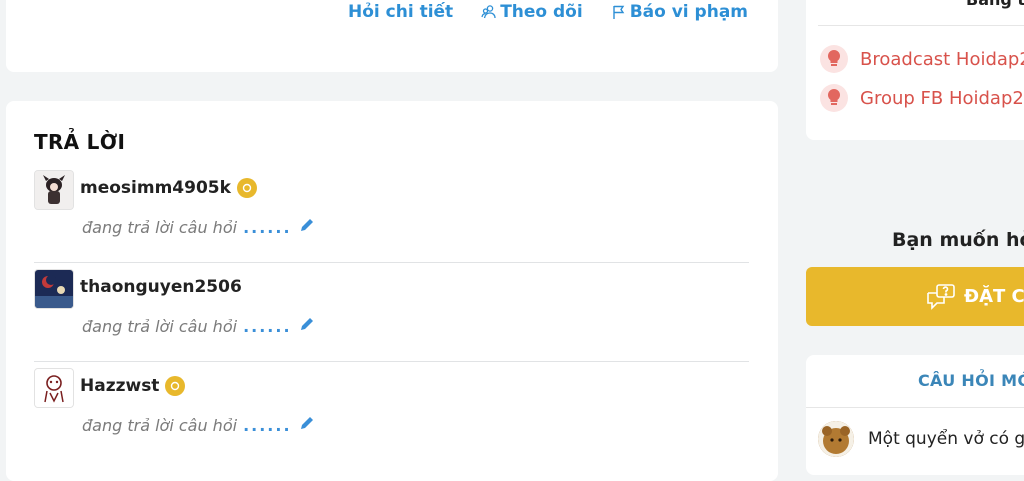 This screenshot has height=481, width=1024. I want to click on group-fb-link: Group FB Hoidap2, so click(922, 98).